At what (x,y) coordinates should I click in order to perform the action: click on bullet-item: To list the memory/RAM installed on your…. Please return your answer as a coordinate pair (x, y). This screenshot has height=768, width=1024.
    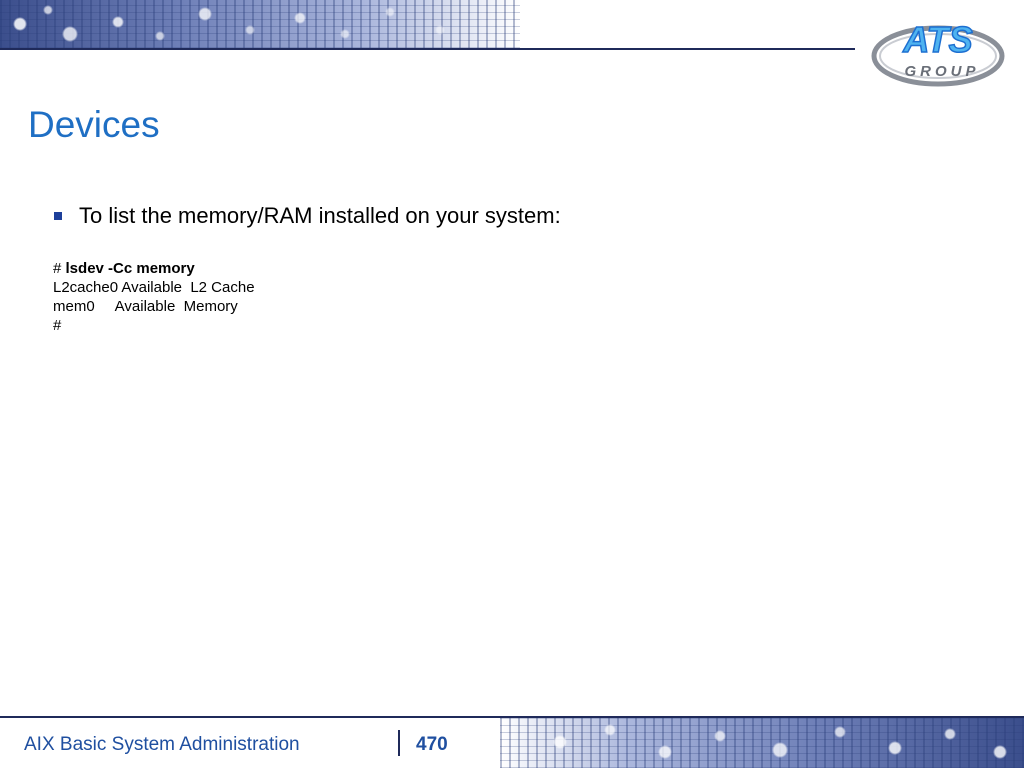
    Looking at the image, I should click on (307, 216).